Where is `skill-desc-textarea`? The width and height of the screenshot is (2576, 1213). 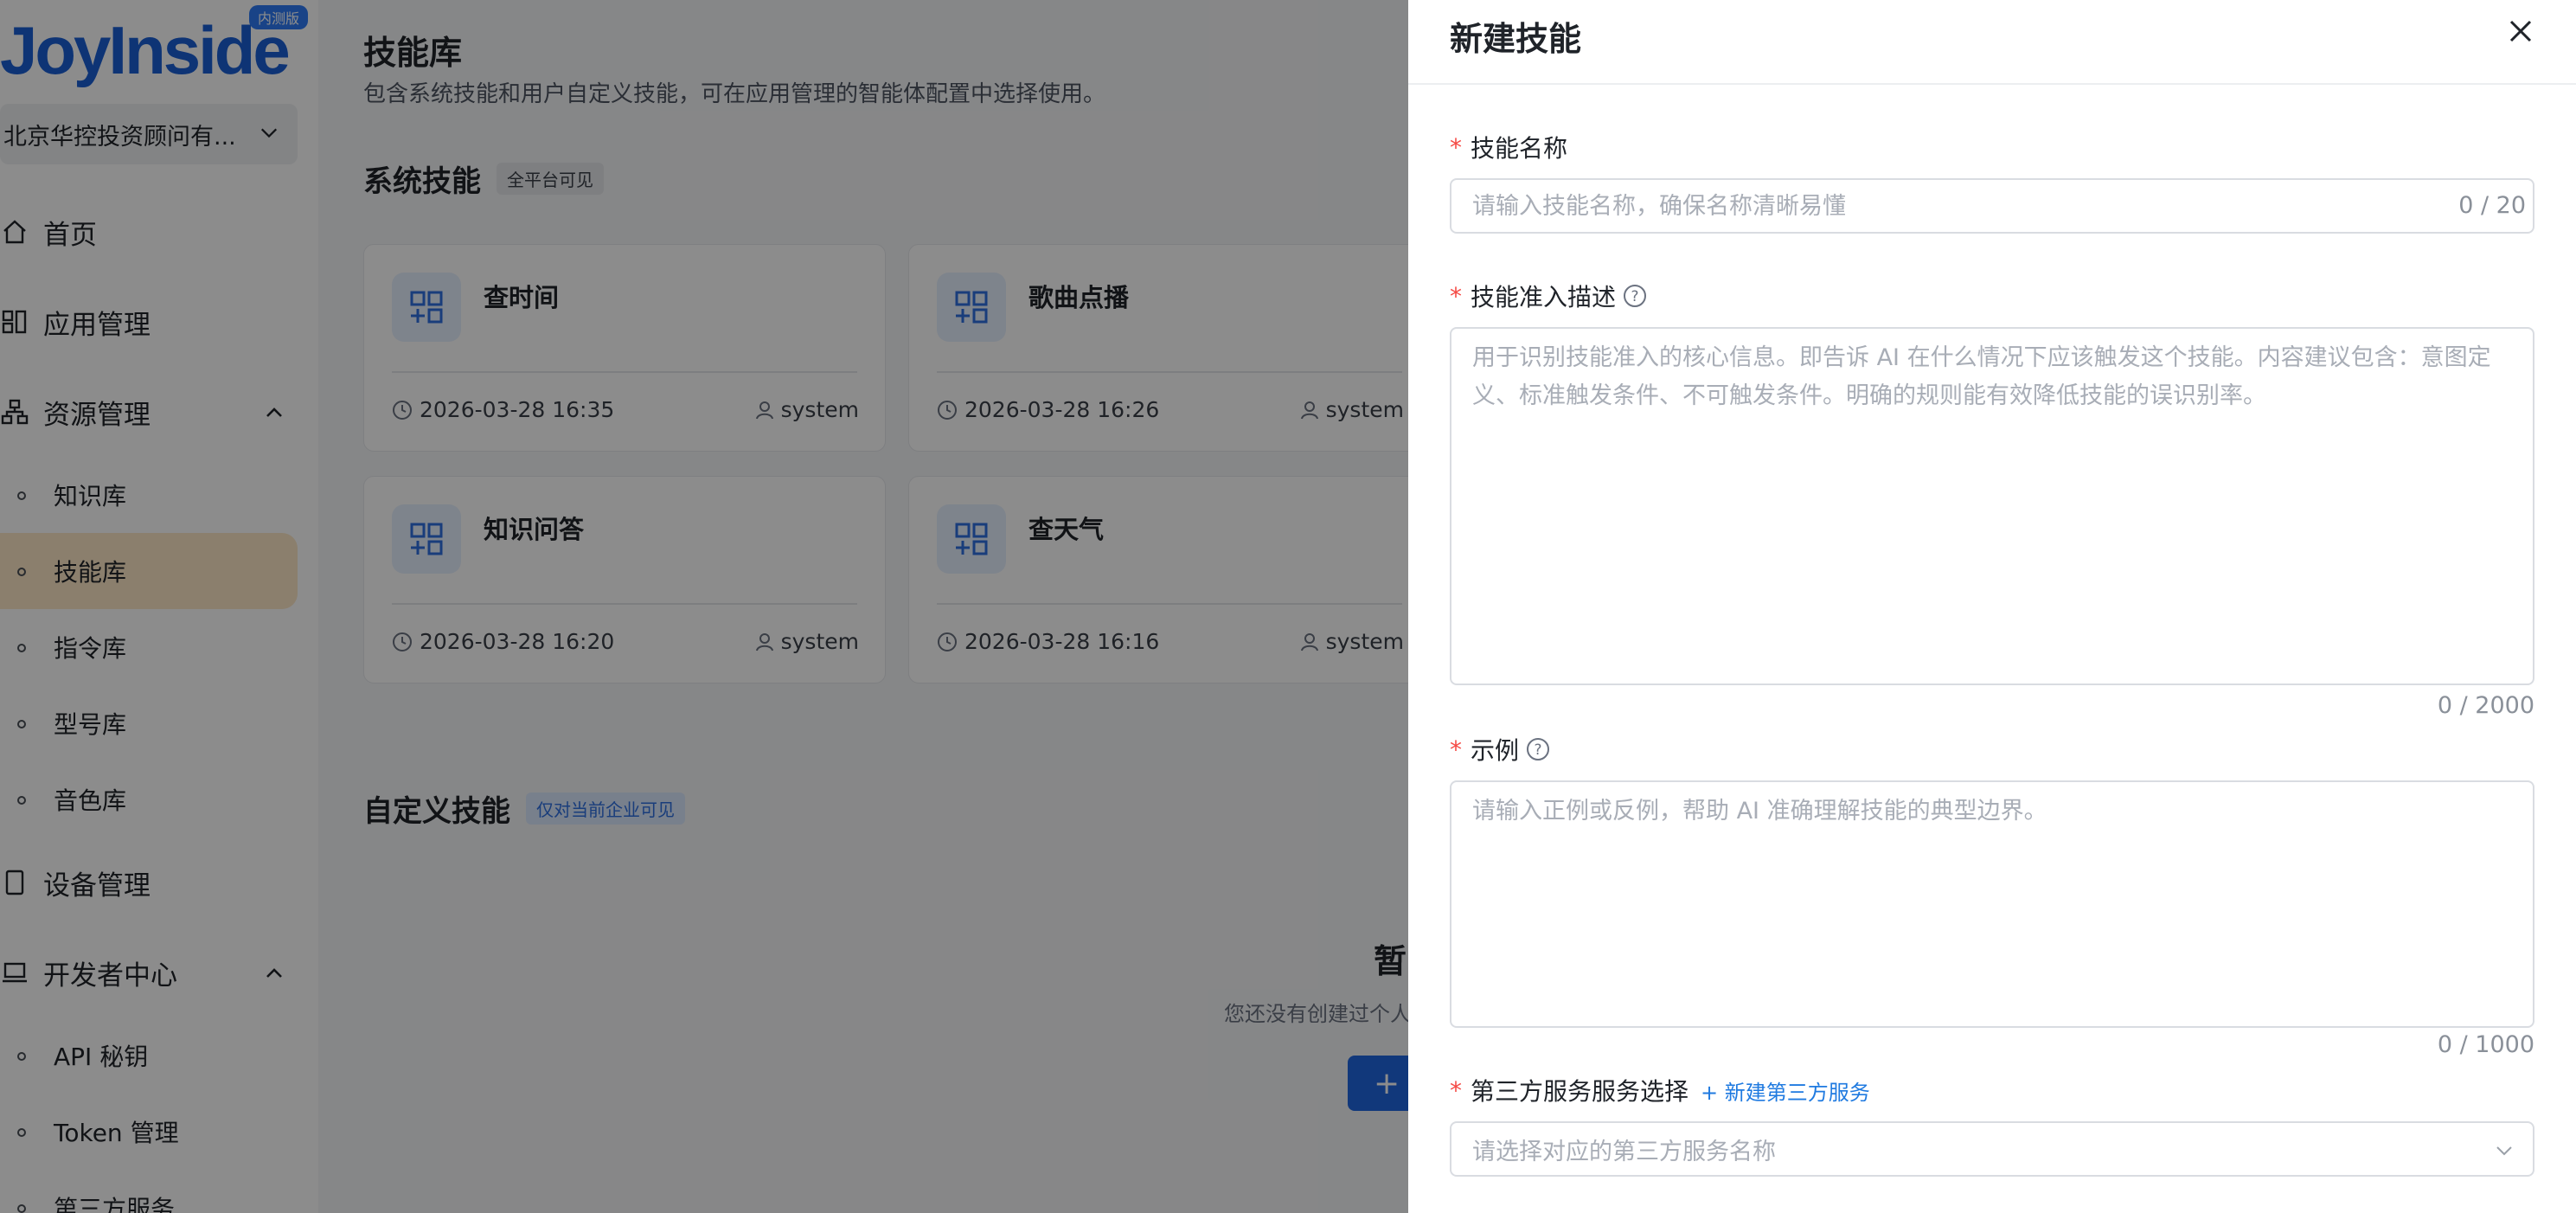 skill-desc-textarea is located at coordinates (1992, 506).